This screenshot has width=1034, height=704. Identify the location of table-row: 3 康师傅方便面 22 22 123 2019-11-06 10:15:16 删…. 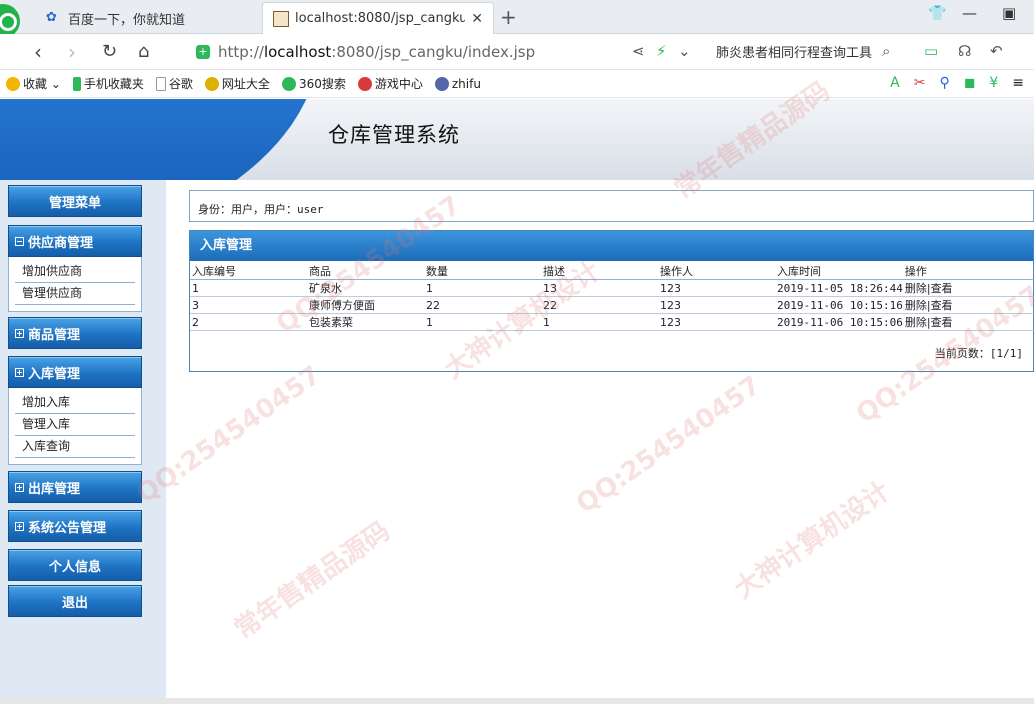
(612, 305).